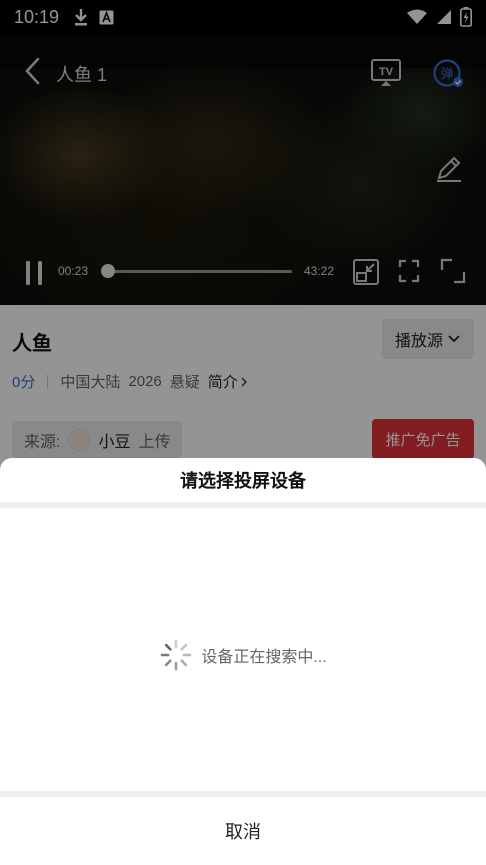 The width and height of the screenshot is (486, 865). What do you see at coordinates (243, 481) in the screenshot?
I see `sheet-title: 请选择投屏设备` at bounding box center [243, 481].